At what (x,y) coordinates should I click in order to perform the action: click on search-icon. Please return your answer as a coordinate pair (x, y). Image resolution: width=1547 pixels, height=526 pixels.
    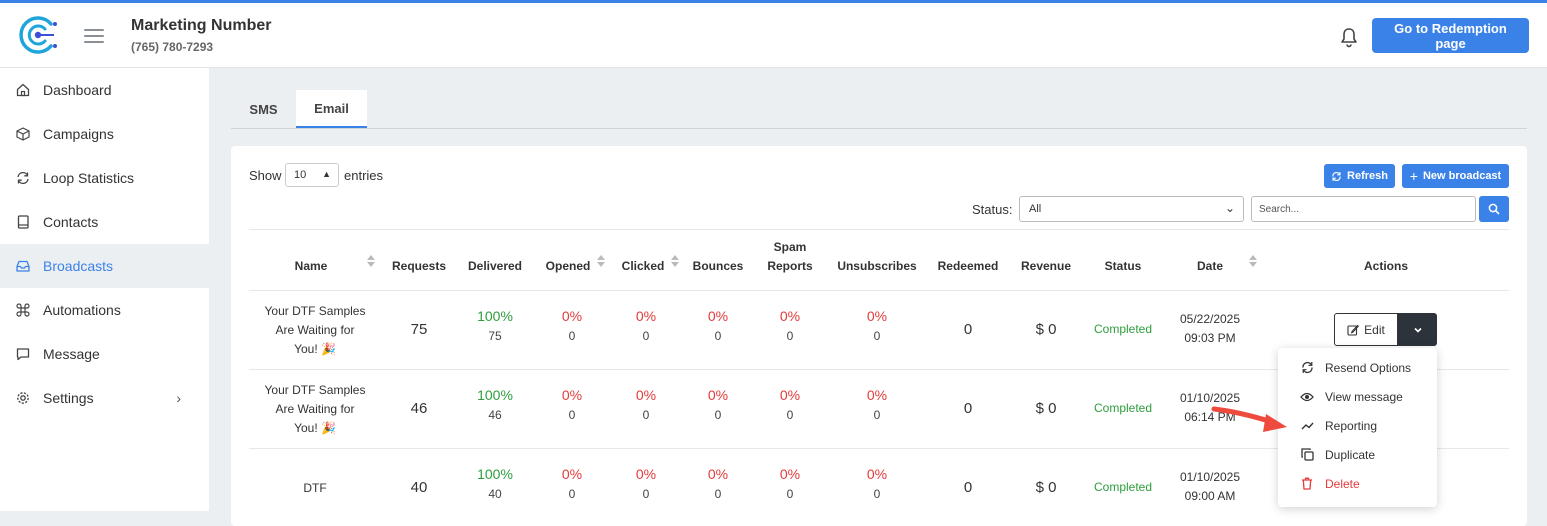
    Looking at the image, I should click on (1494, 209).